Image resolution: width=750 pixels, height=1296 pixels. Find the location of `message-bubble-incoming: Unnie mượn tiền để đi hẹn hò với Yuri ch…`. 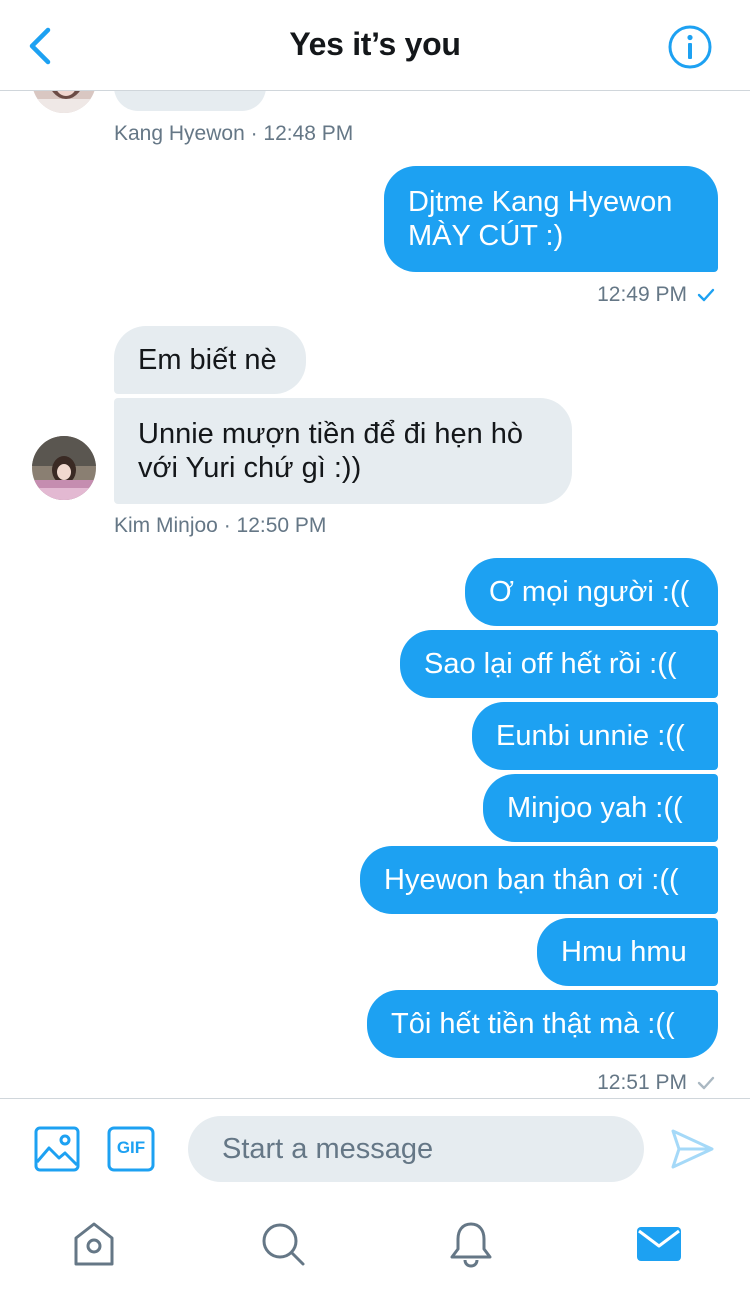

message-bubble-incoming: Unnie mượn tiền để đi hẹn hò với Yuri ch… is located at coordinates (343, 451).